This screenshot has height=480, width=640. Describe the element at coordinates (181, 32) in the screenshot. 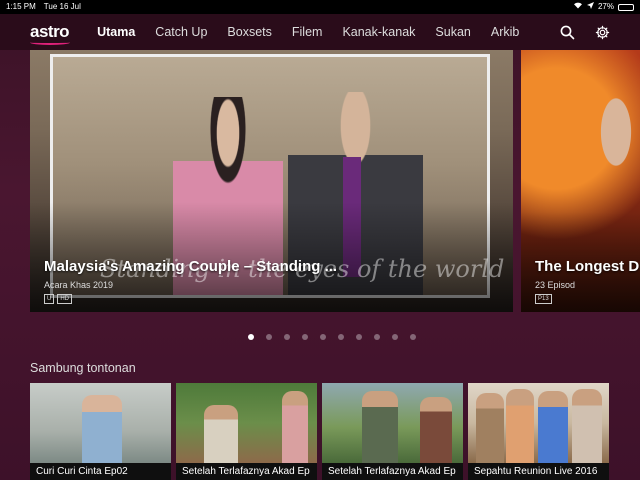

I see `nav-catch-up: Catch Up` at that location.